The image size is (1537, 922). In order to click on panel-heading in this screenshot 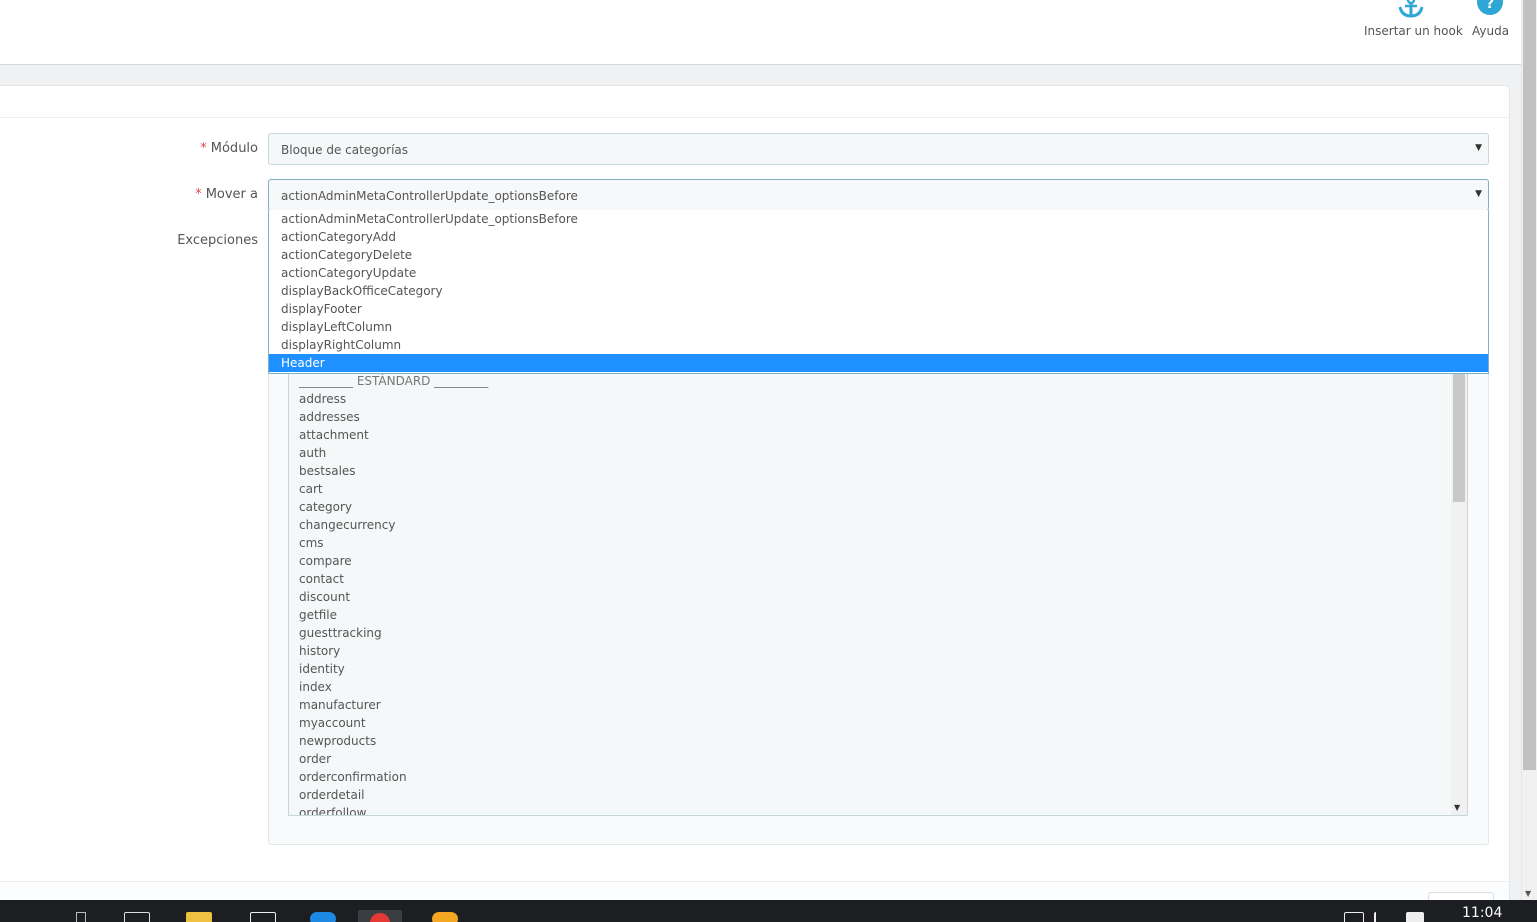, I will do `click(754, 102)`.